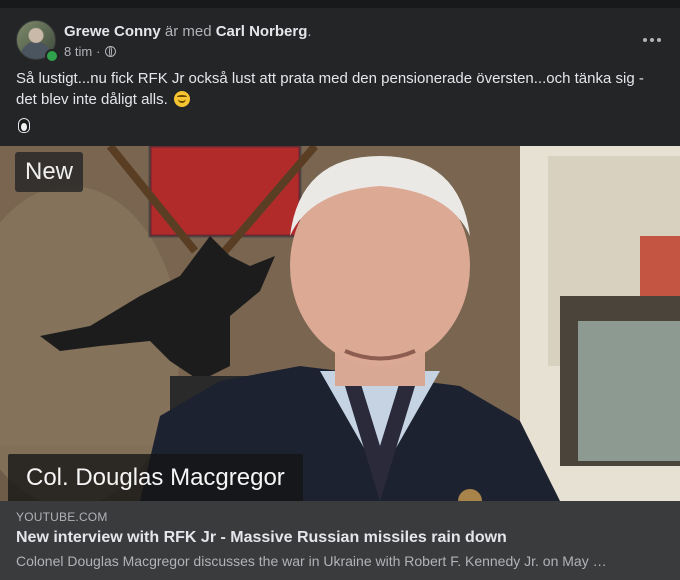  What do you see at coordinates (24, 125) in the screenshot?
I see `penguin-icon` at bounding box center [24, 125].